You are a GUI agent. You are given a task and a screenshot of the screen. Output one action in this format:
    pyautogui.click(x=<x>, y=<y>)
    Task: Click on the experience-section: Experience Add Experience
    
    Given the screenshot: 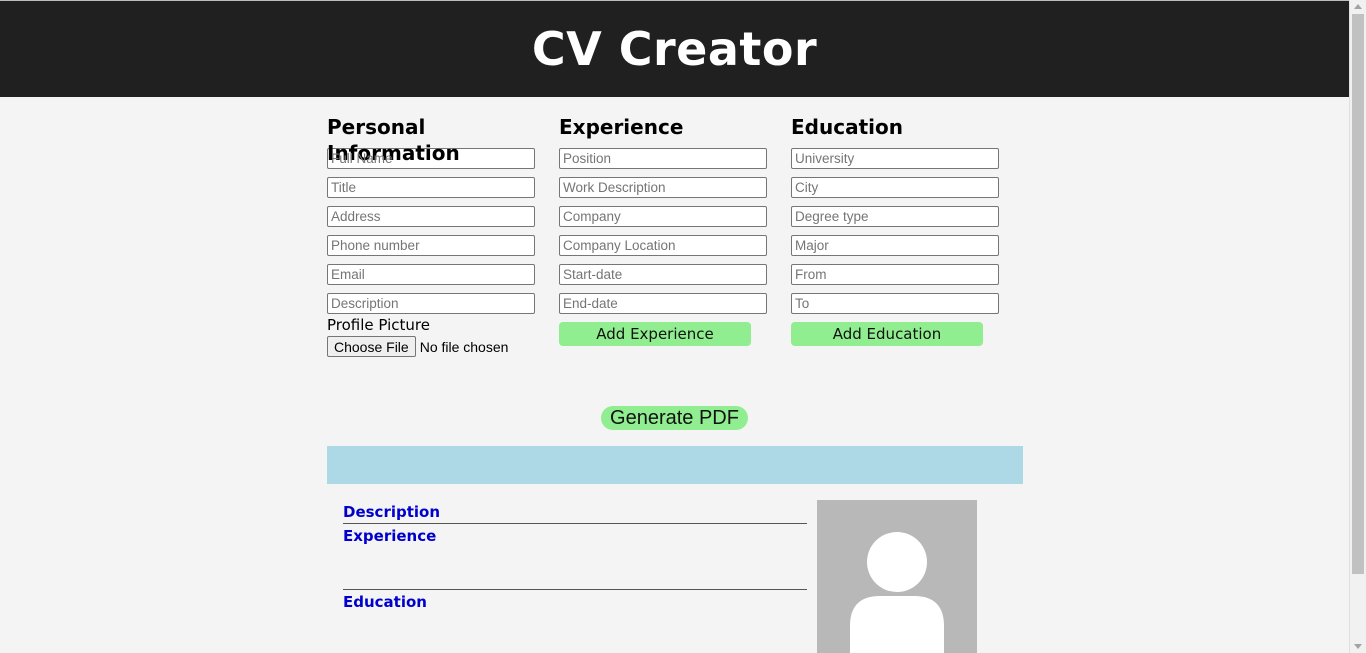 What is the action you would take?
    pyautogui.click(x=666, y=230)
    